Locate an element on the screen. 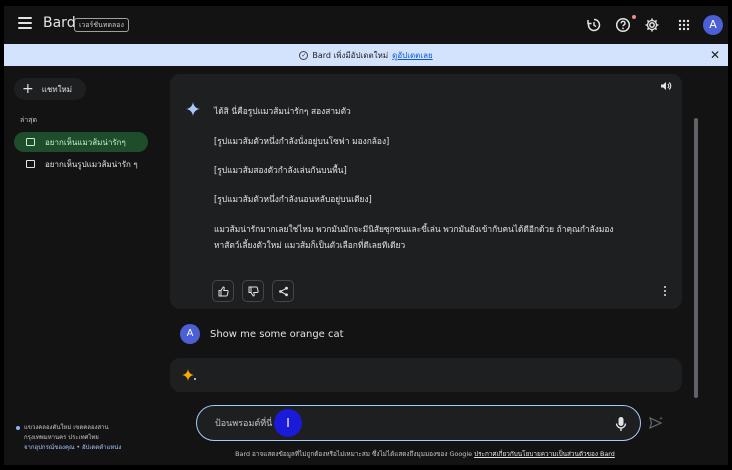 This screenshot has height=470, width=732. prompt-input-box: I is located at coordinates (418, 423).